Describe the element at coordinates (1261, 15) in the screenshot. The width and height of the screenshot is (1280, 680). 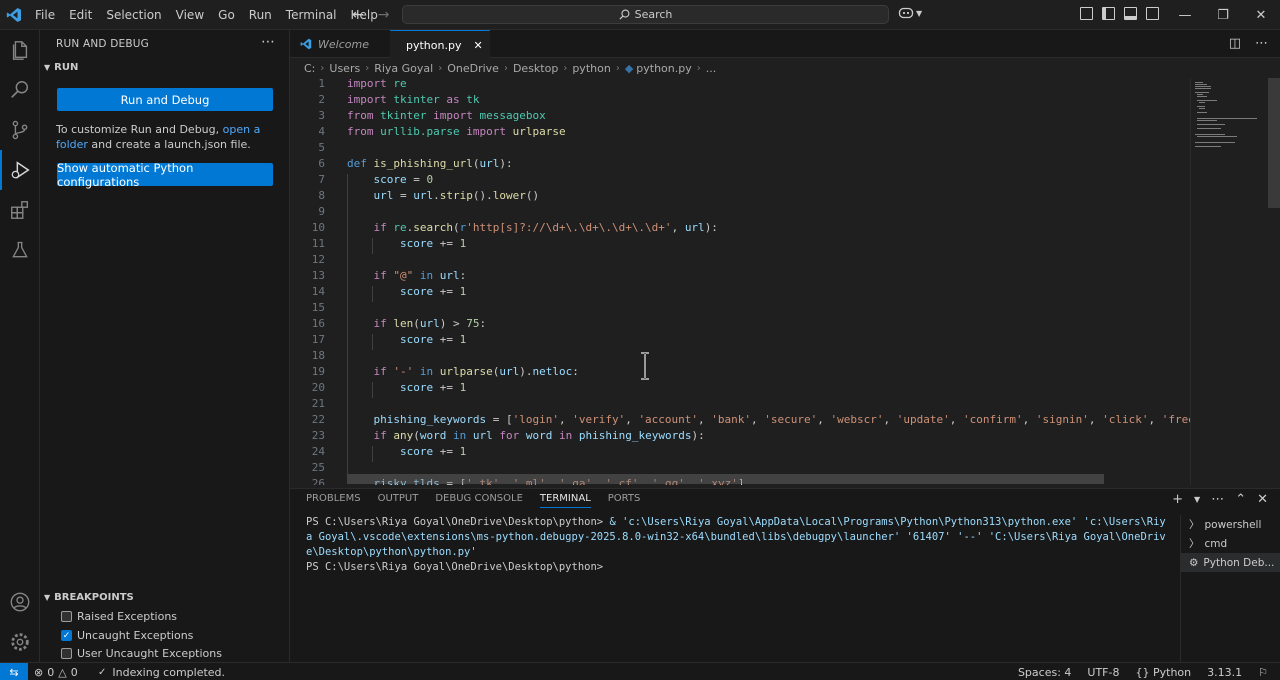
I see `close-window-icon: ✕` at that location.